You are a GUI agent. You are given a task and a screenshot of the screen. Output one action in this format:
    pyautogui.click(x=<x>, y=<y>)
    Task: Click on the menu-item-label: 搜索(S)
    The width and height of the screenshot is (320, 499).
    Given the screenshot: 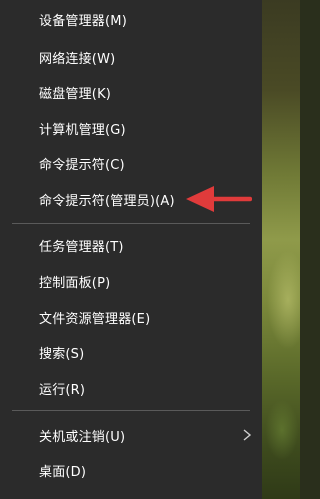 What is the action you would take?
    pyautogui.click(x=62, y=354)
    